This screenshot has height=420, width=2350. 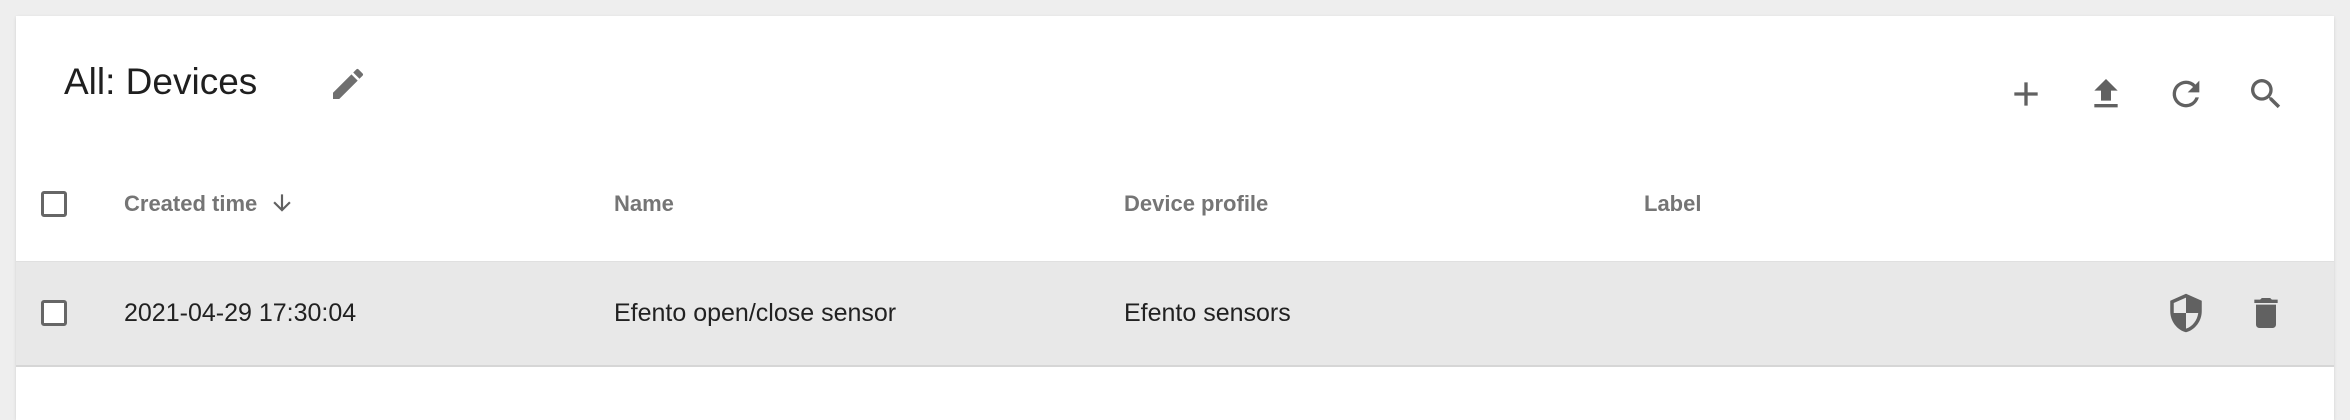 I want to click on edit-icon, so click(x=348, y=83).